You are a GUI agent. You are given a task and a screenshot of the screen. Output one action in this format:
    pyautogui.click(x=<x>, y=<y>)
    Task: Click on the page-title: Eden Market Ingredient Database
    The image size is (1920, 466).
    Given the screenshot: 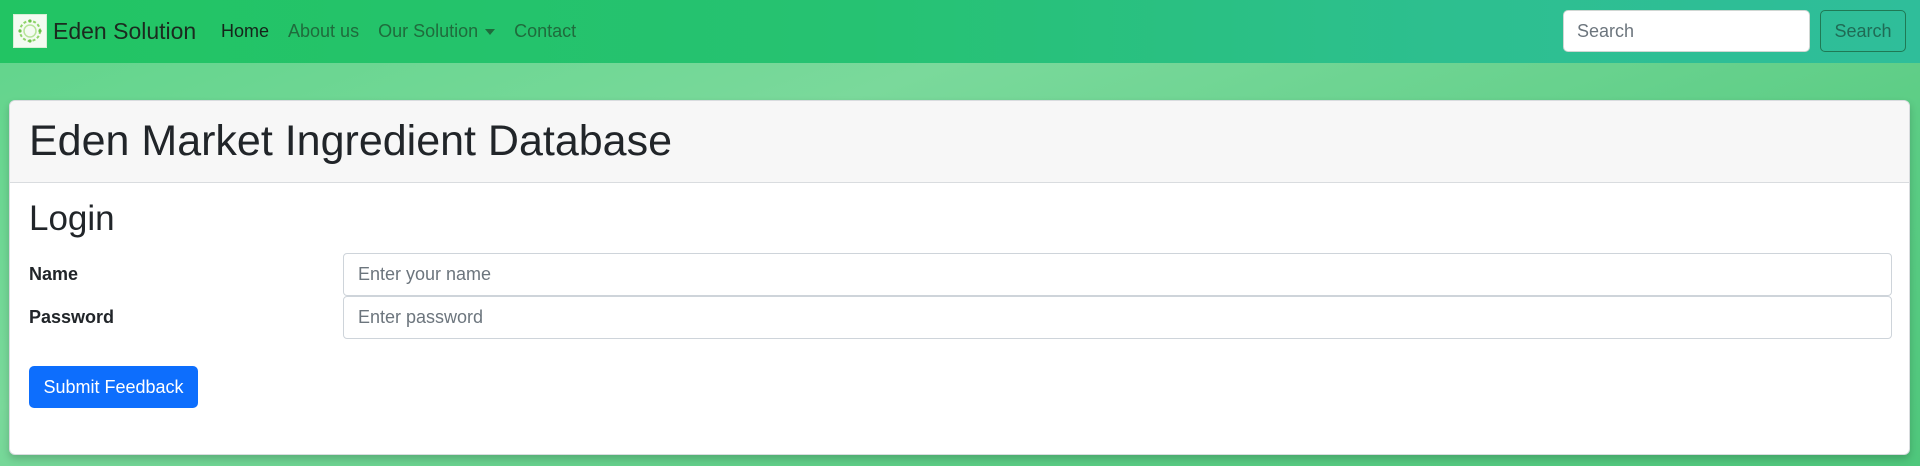 What is the action you would take?
    pyautogui.click(x=351, y=141)
    